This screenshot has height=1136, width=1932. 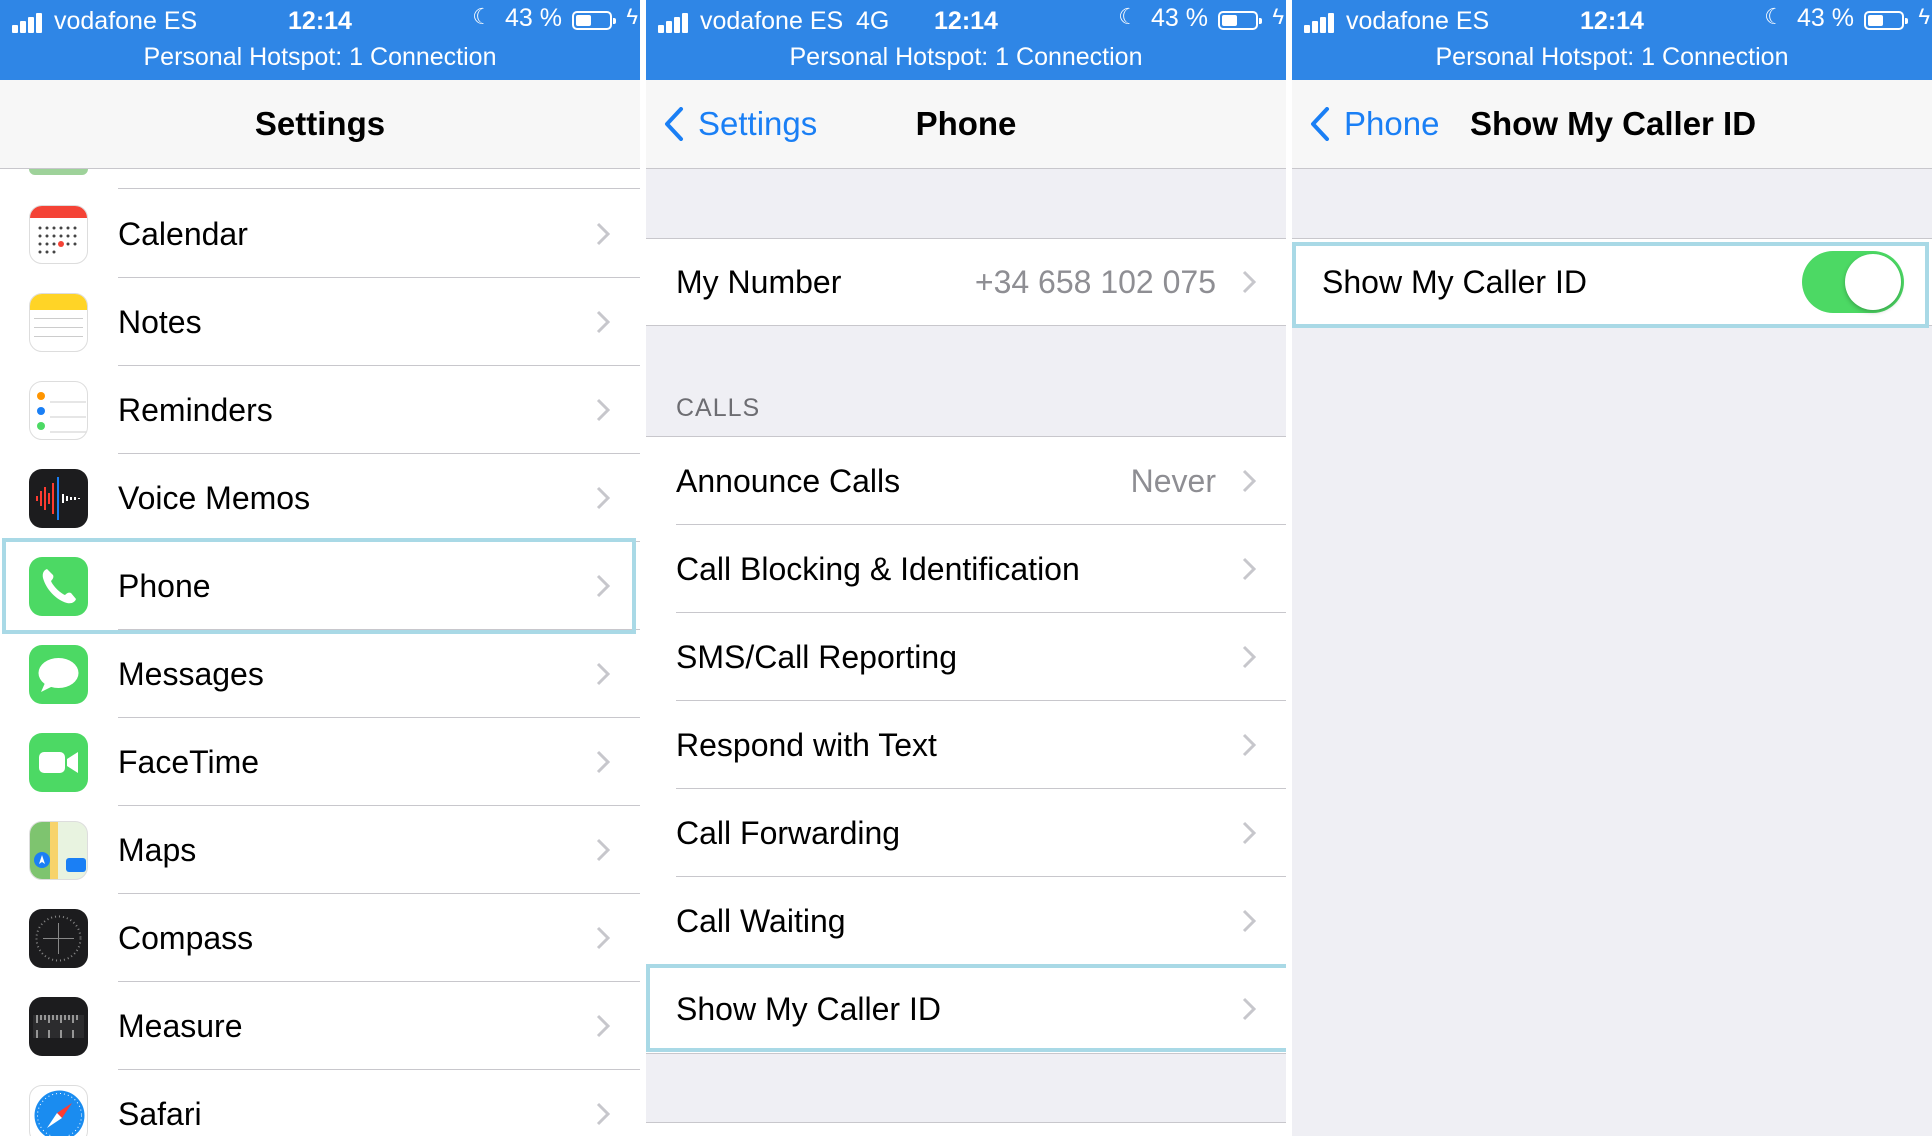 I want to click on navigation-bar: Settings, so click(x=320, y=124).